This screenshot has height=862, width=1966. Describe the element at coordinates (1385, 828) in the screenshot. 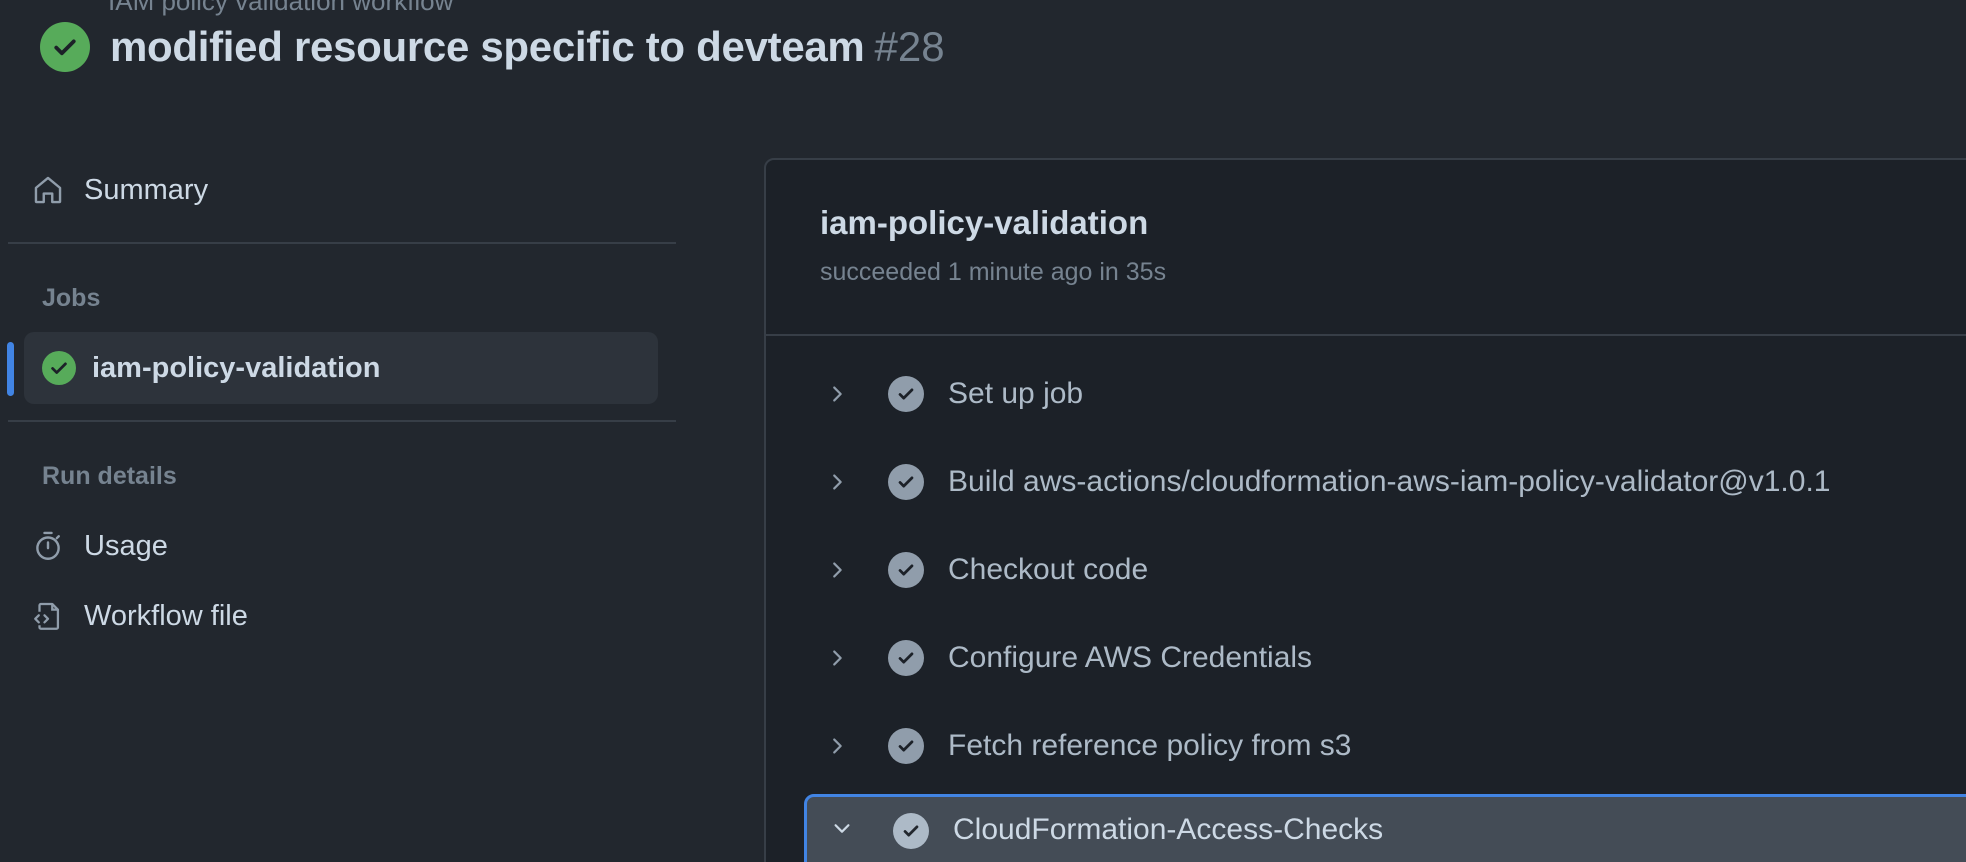

I see `step-row-expanded: CloudFormation-Access-Checks` at that location.